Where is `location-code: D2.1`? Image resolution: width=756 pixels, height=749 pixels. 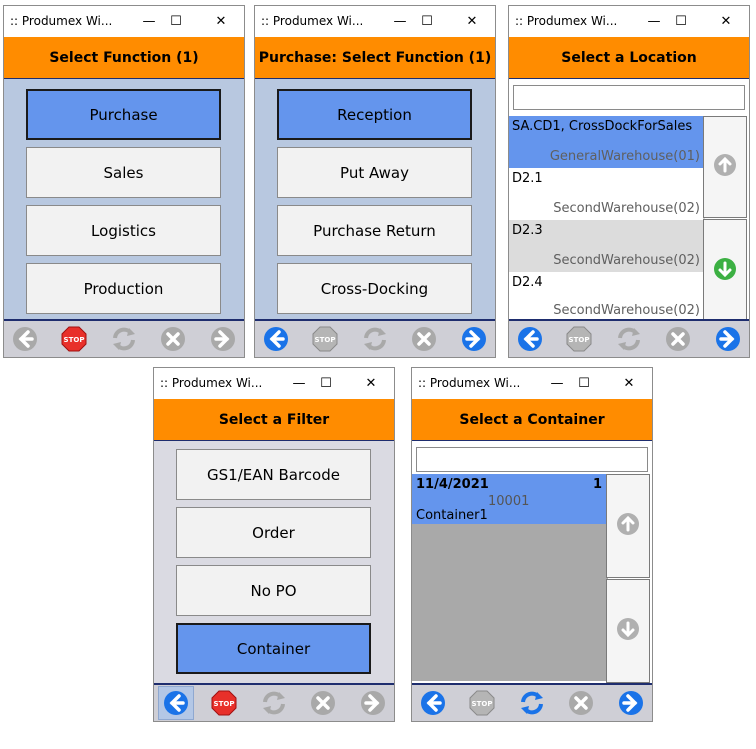
location-code: D2.1 is located at coordinates (527, 178).